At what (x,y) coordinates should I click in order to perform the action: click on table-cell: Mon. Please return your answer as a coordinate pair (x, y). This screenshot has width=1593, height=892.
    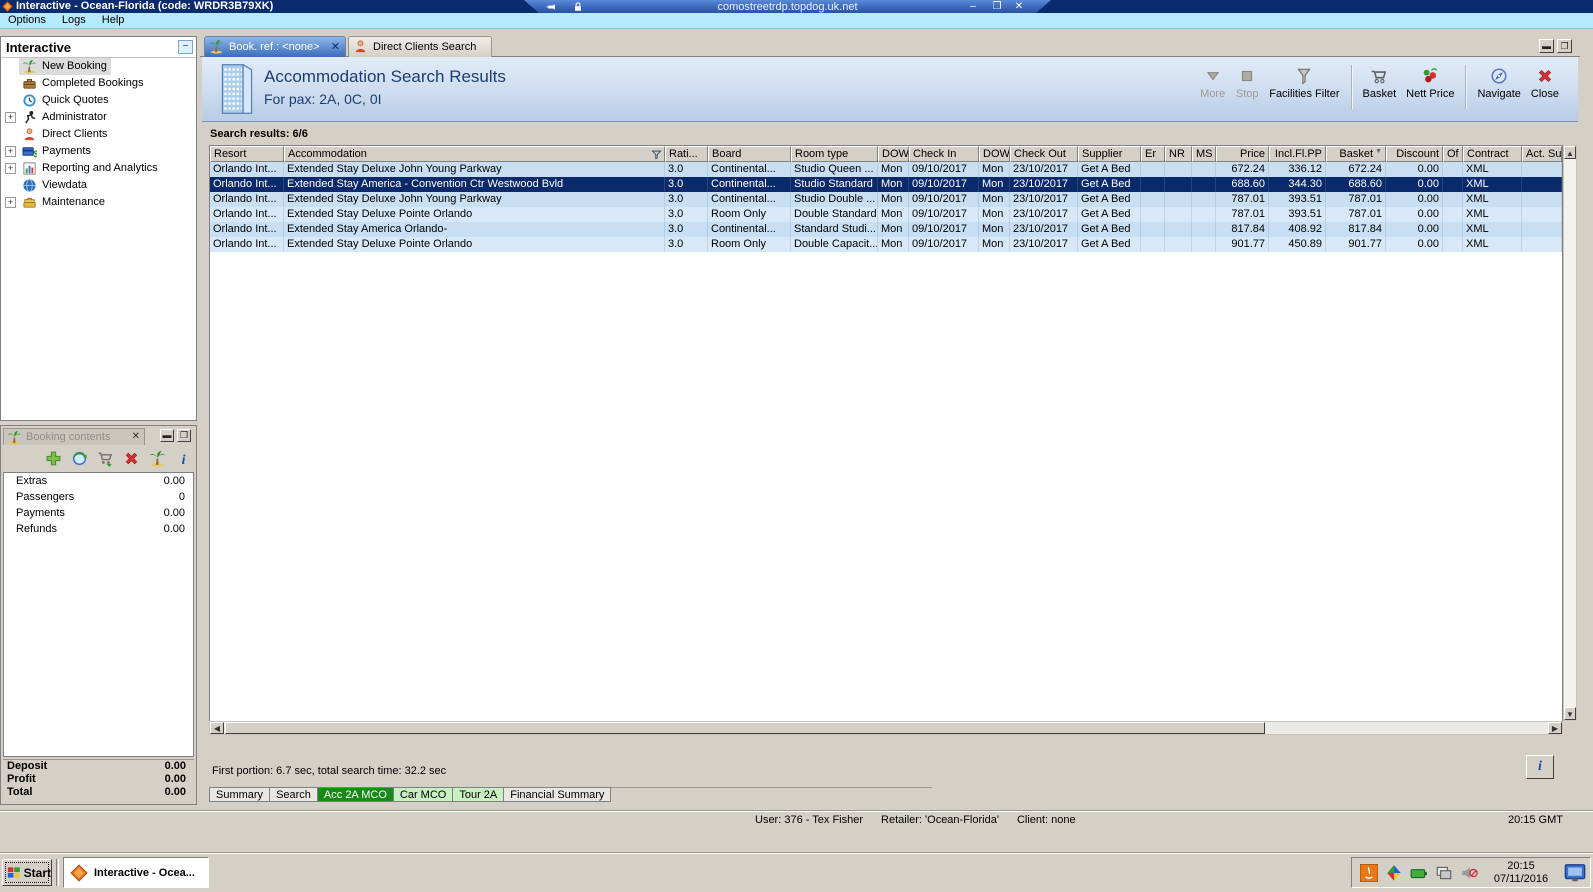
    Looking at the image, I should click on (893, 214).